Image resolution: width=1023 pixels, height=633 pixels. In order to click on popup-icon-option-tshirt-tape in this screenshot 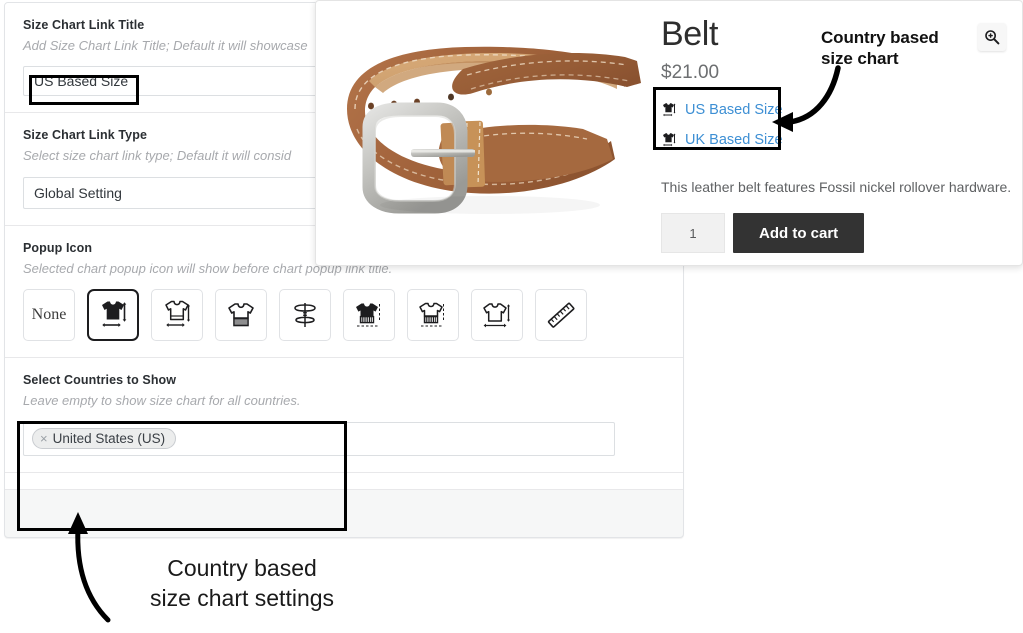, I will do `click(241, 315)`.